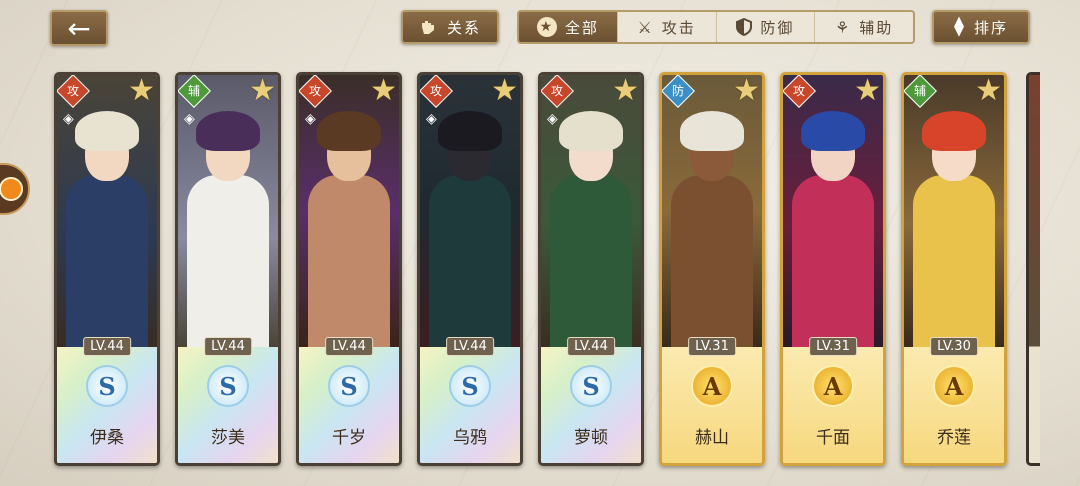  What do you see at coordinates (645, 27) in the screenshot?
I see `crossed-swords-icon: ⚔` at bounding box center [645, 27].